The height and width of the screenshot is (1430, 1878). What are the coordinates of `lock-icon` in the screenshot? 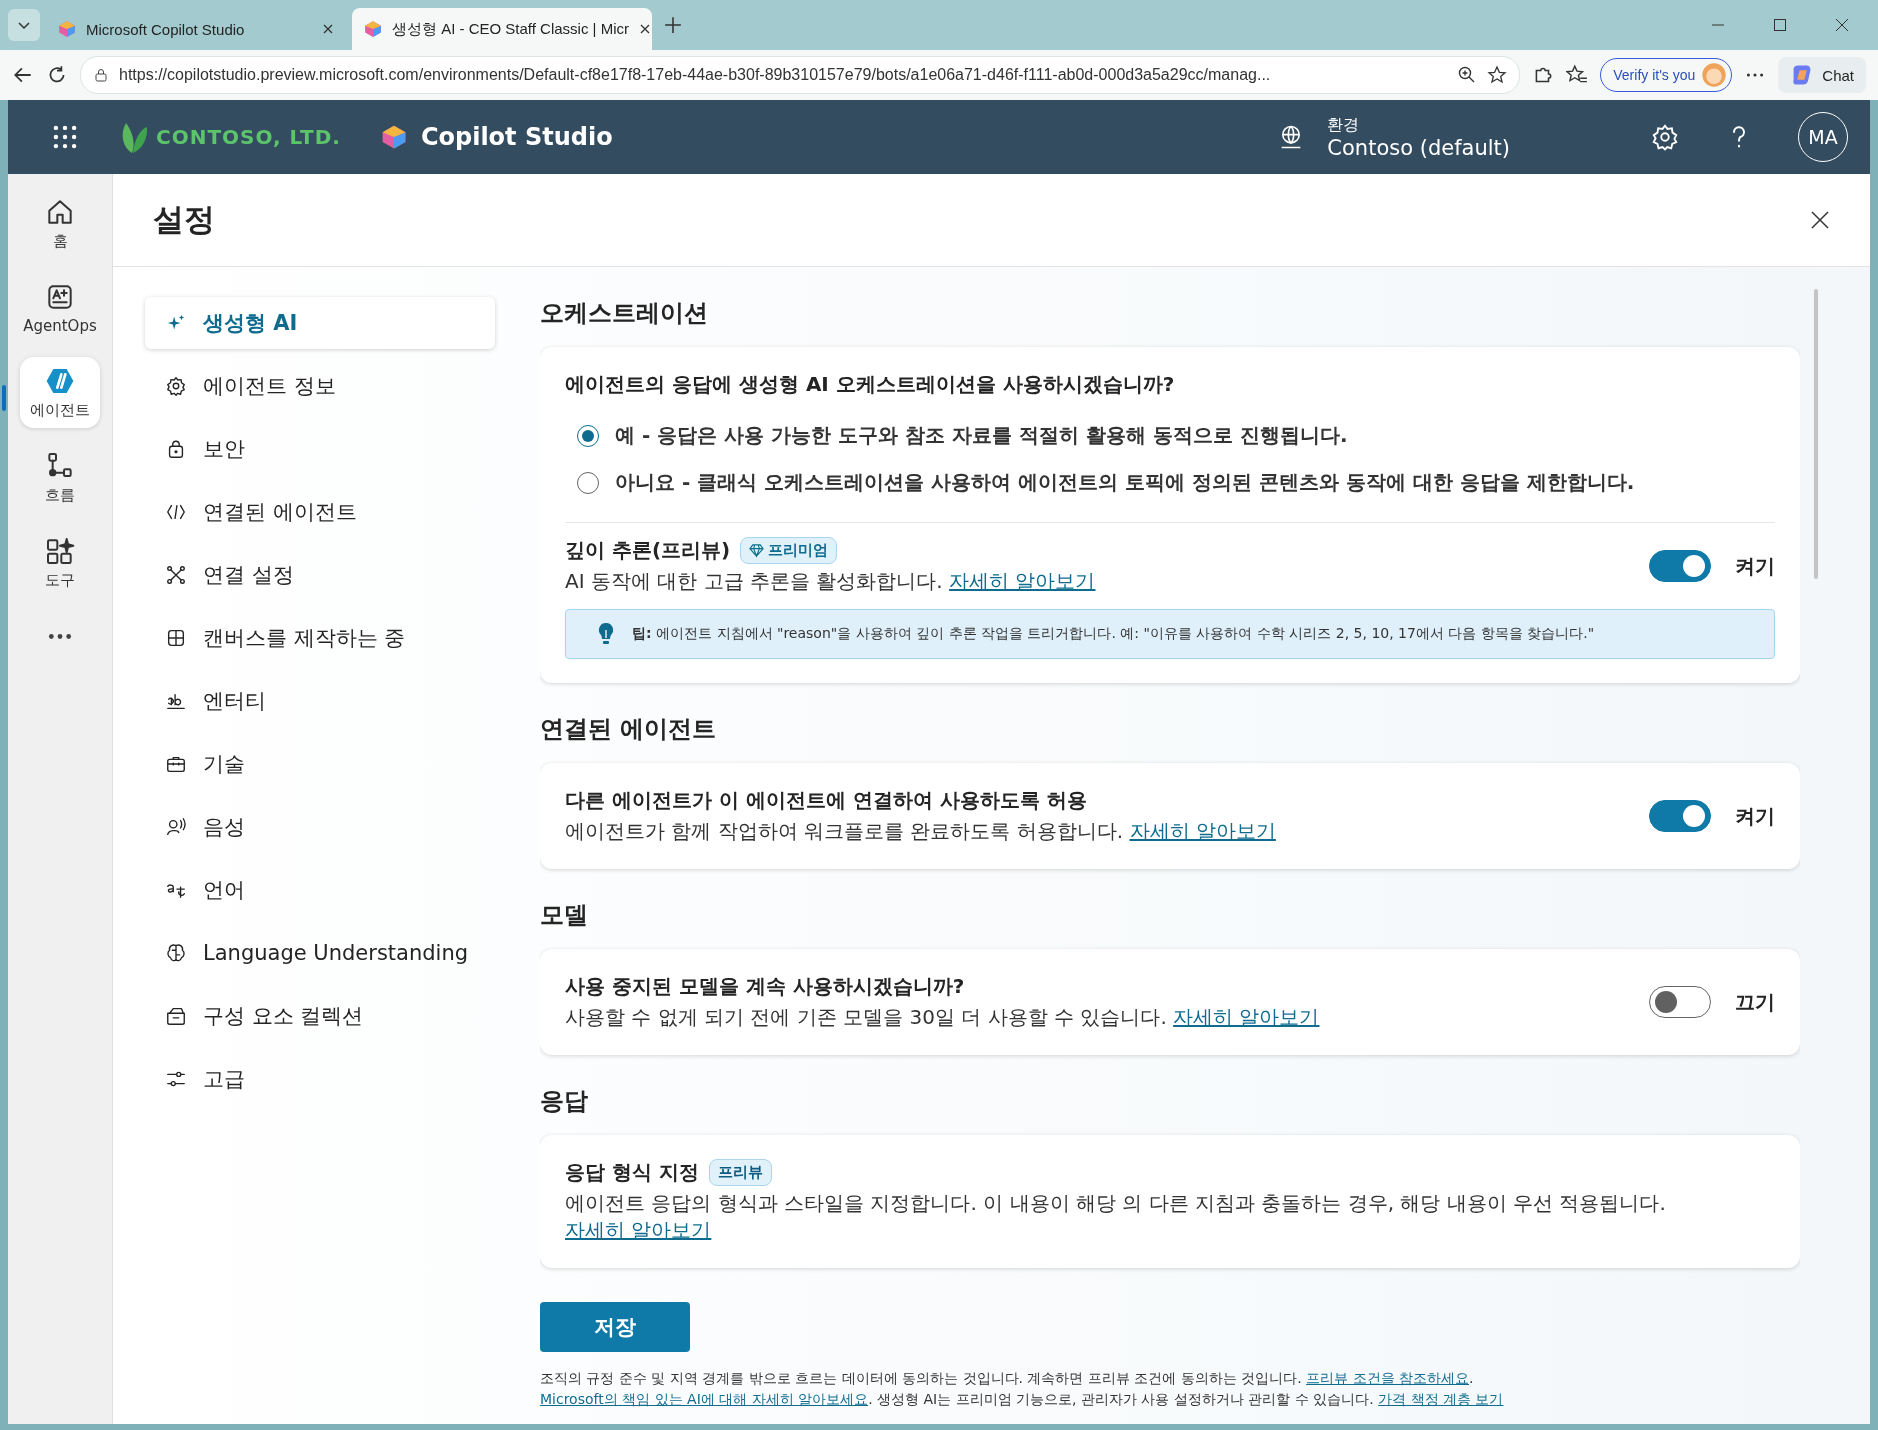 It's located at (101, 75).